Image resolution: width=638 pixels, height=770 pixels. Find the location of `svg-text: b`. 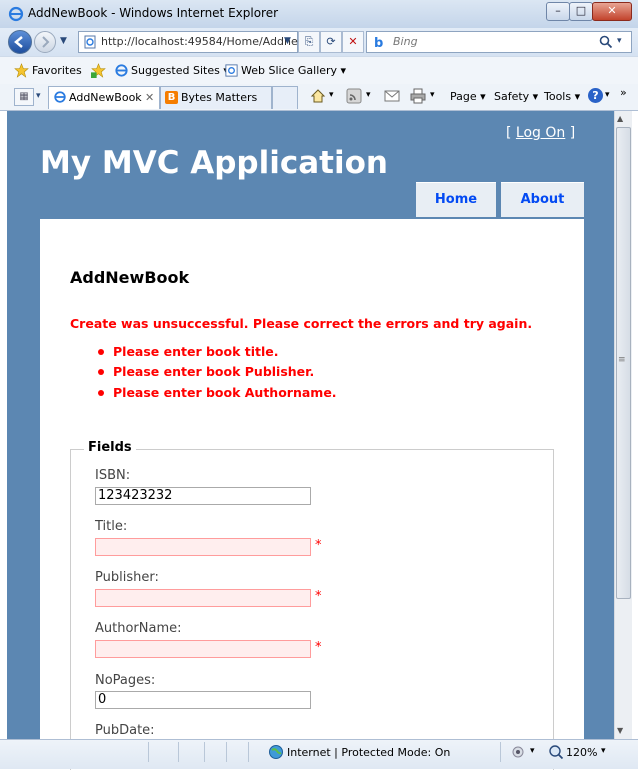

svg-text: b is located at coordinates (378, 43).